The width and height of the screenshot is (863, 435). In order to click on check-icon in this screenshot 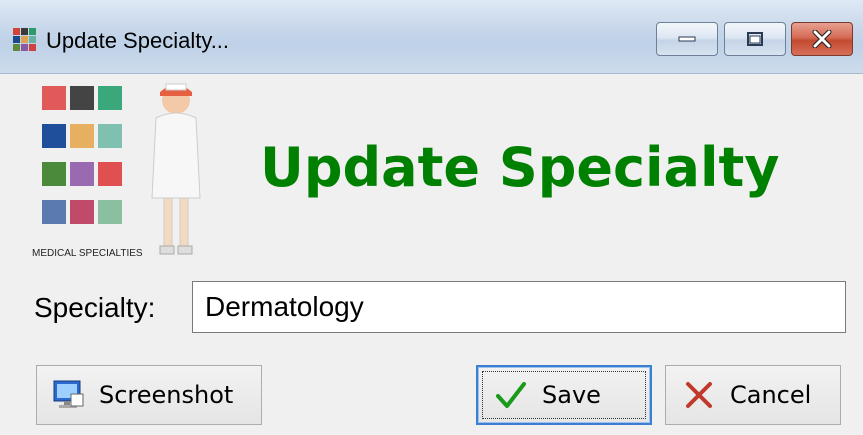, I will do `click(511, 395)`.